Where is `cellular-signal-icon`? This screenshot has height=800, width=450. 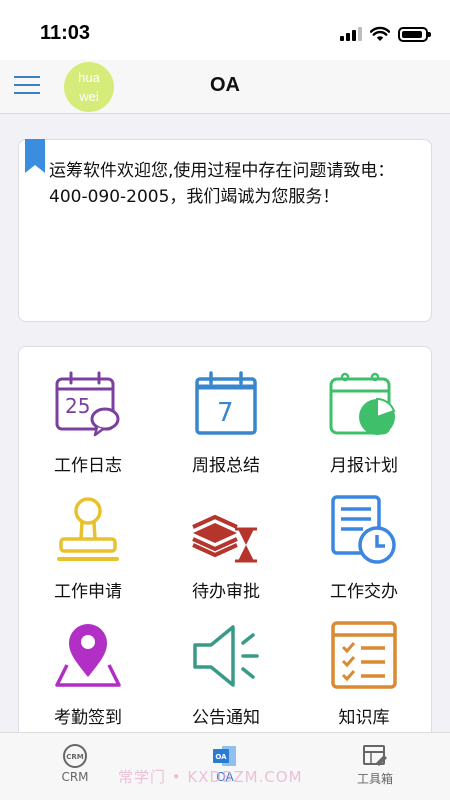 cellular-signal-icon is located at coordinates (351, 34).